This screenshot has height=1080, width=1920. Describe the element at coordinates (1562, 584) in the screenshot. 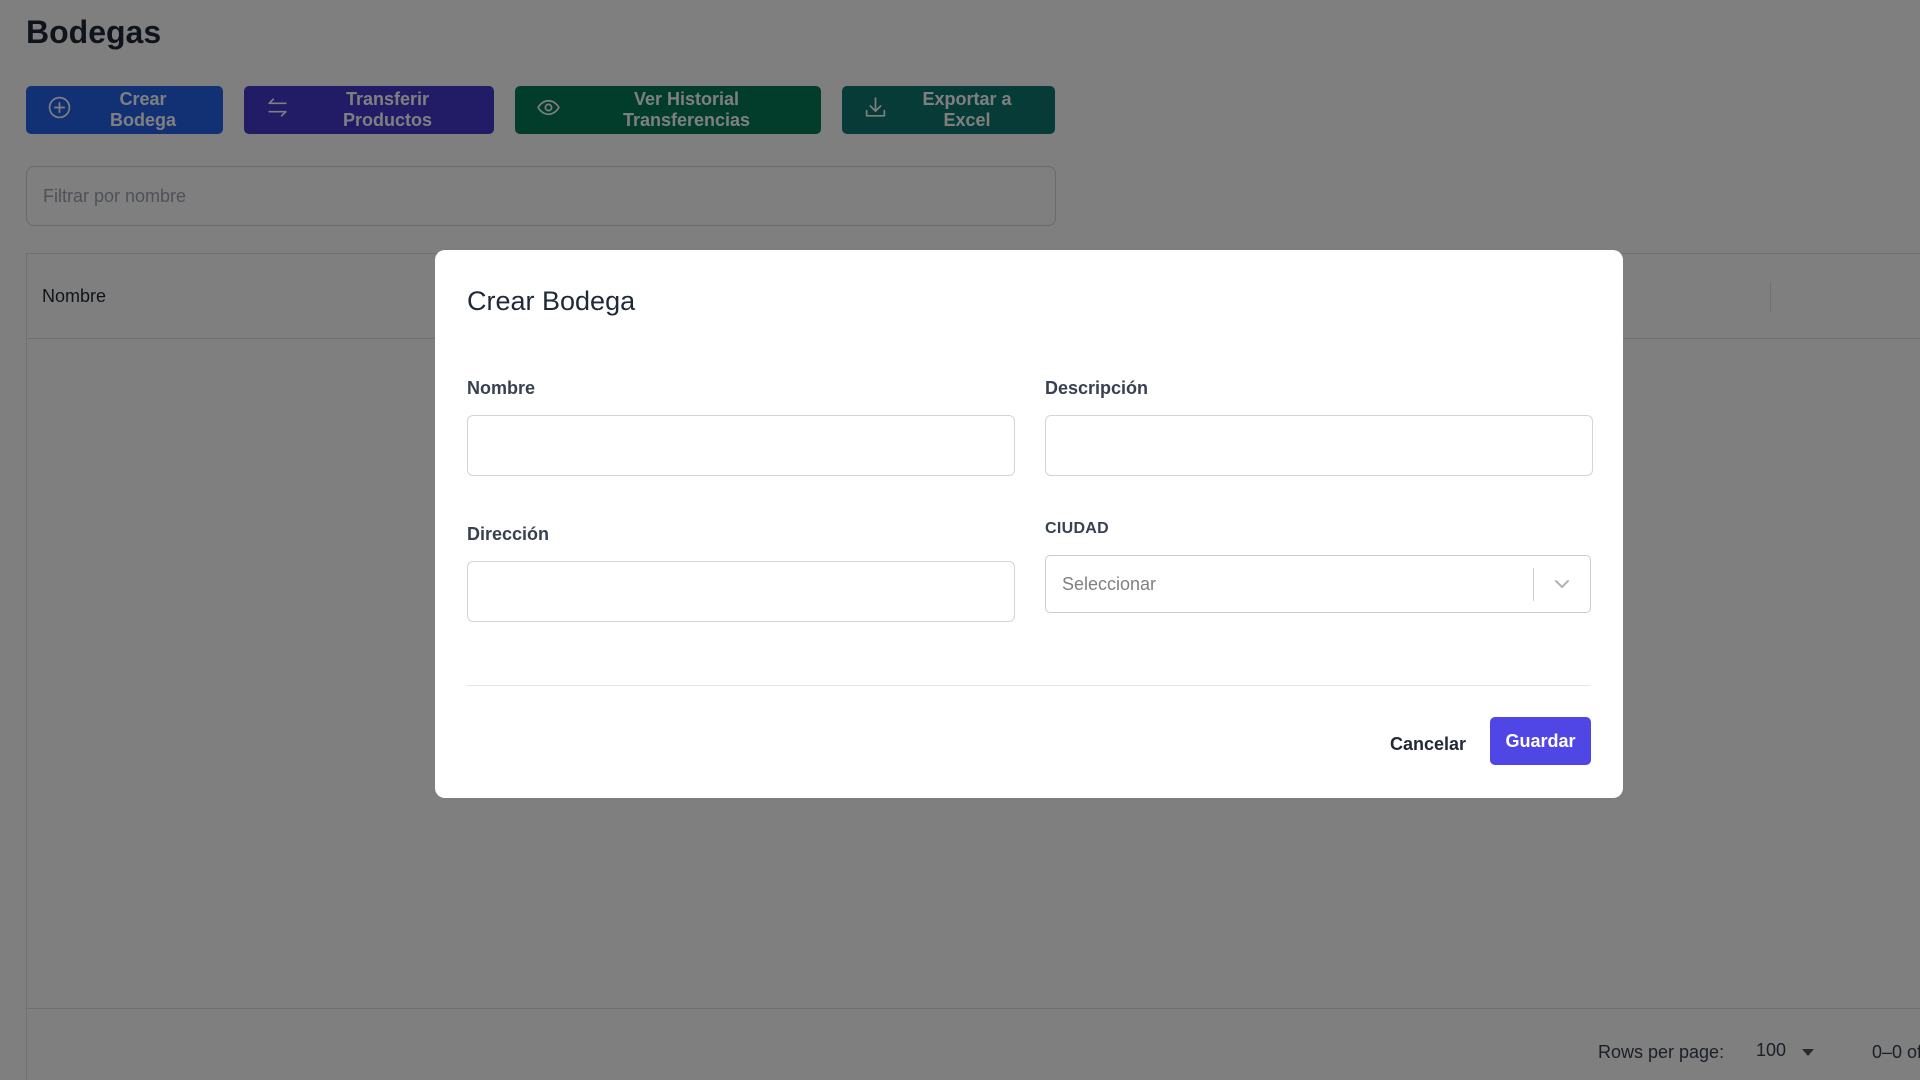

I see `chevron-down-icon` at that location.